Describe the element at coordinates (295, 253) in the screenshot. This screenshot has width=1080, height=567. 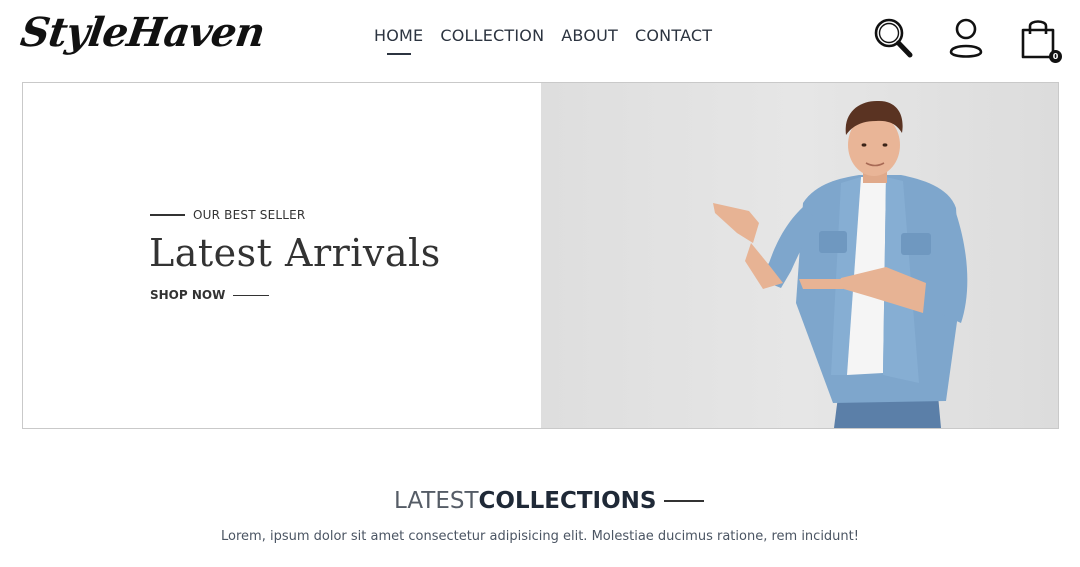
I see `hero-title: Latest Arrivals` at that location.